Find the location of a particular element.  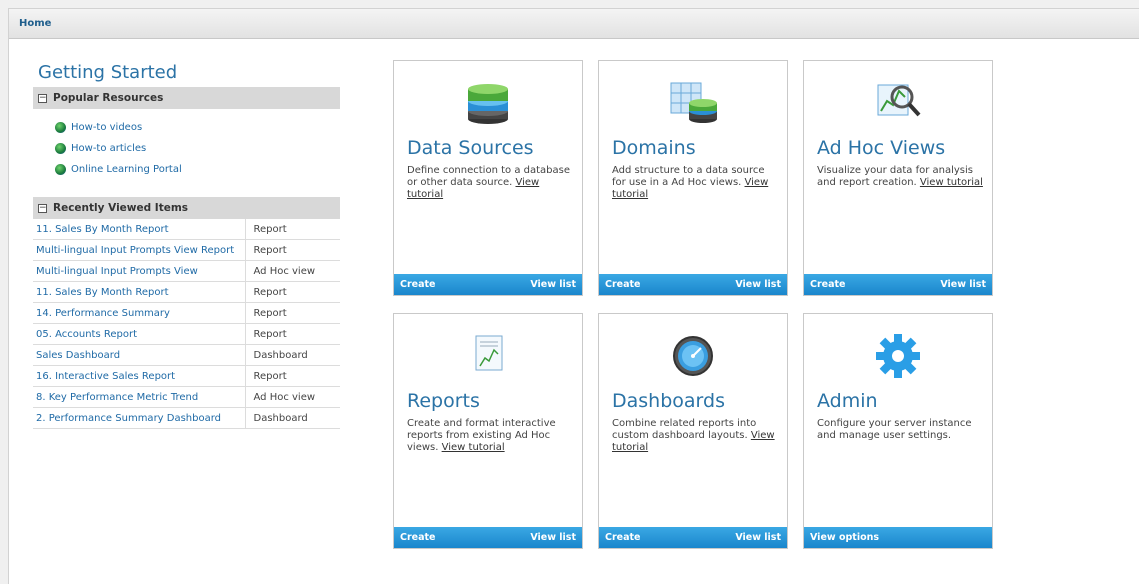

item-name-link: 8. Key Performance Metric Trend is located at coordinates (139, 397).